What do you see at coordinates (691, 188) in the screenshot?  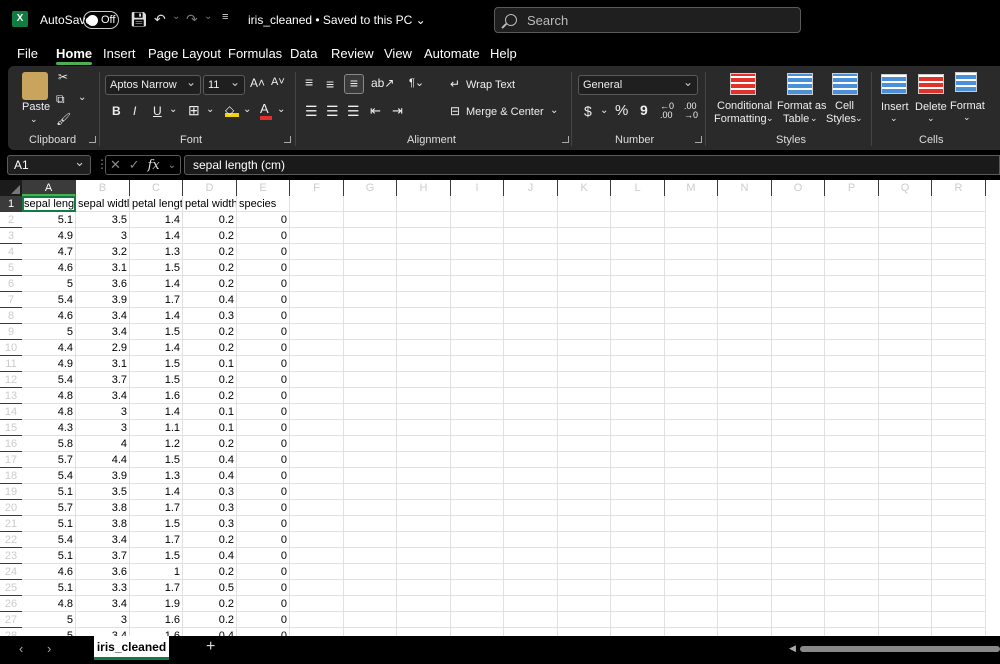 I see `column-header: M` at bounding box center [691, 188].